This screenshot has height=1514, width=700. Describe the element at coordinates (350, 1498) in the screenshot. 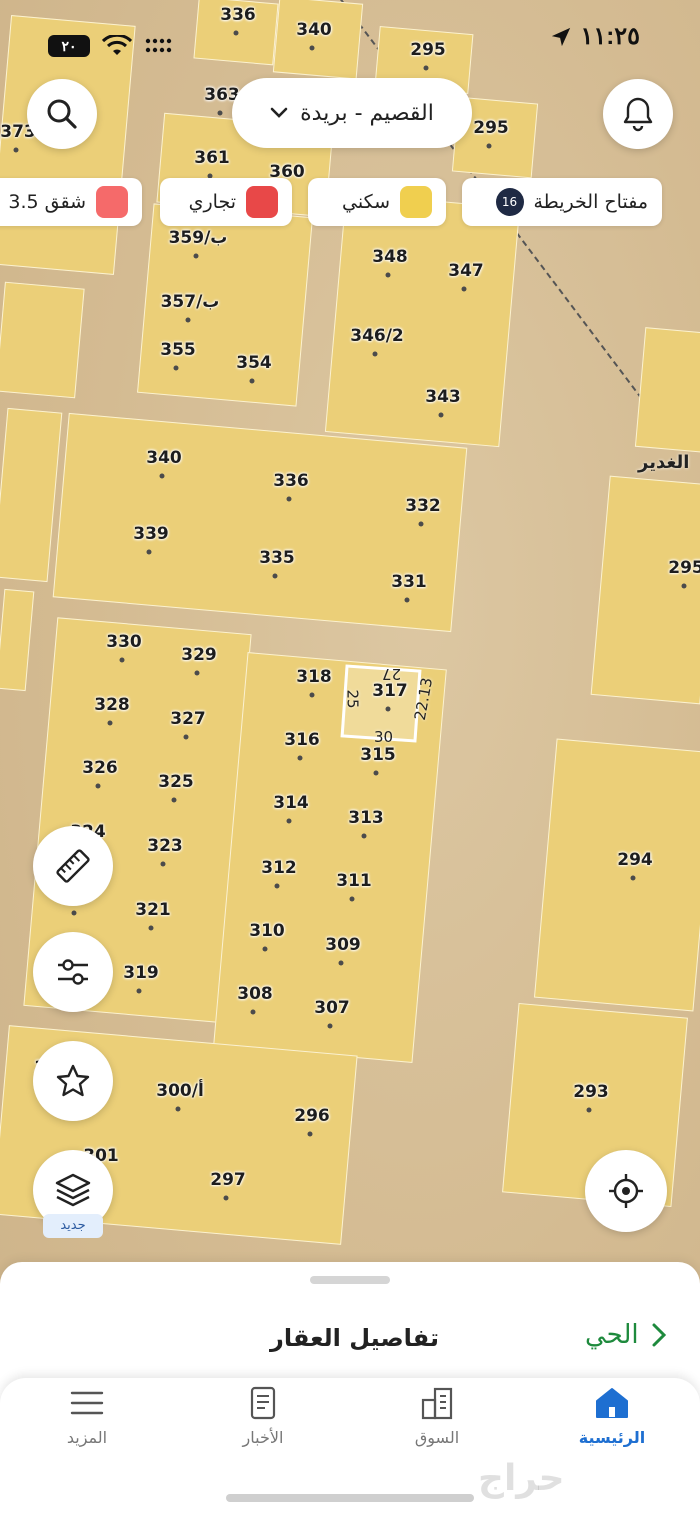

I see `home-indicator` at that location.